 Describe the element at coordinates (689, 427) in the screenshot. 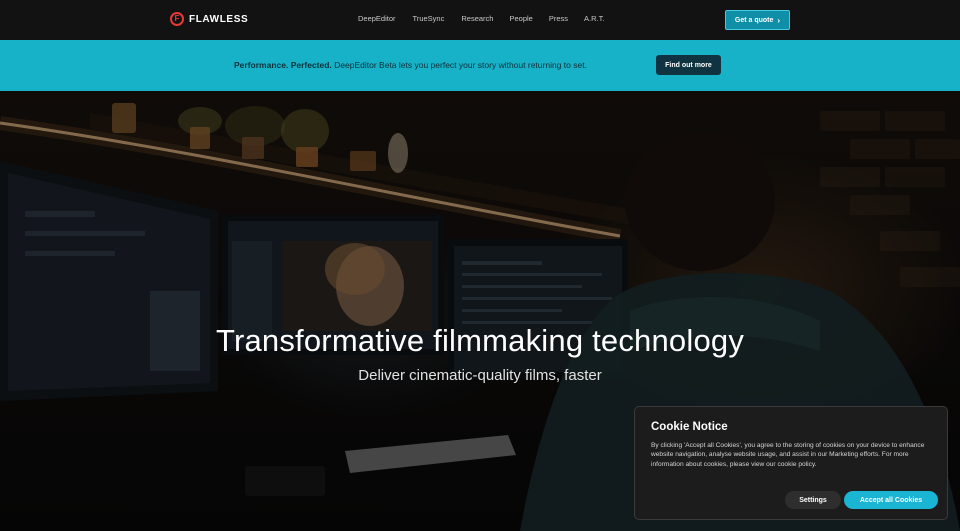

I see `cookie-notice-title: Cookie Notice` at that location.